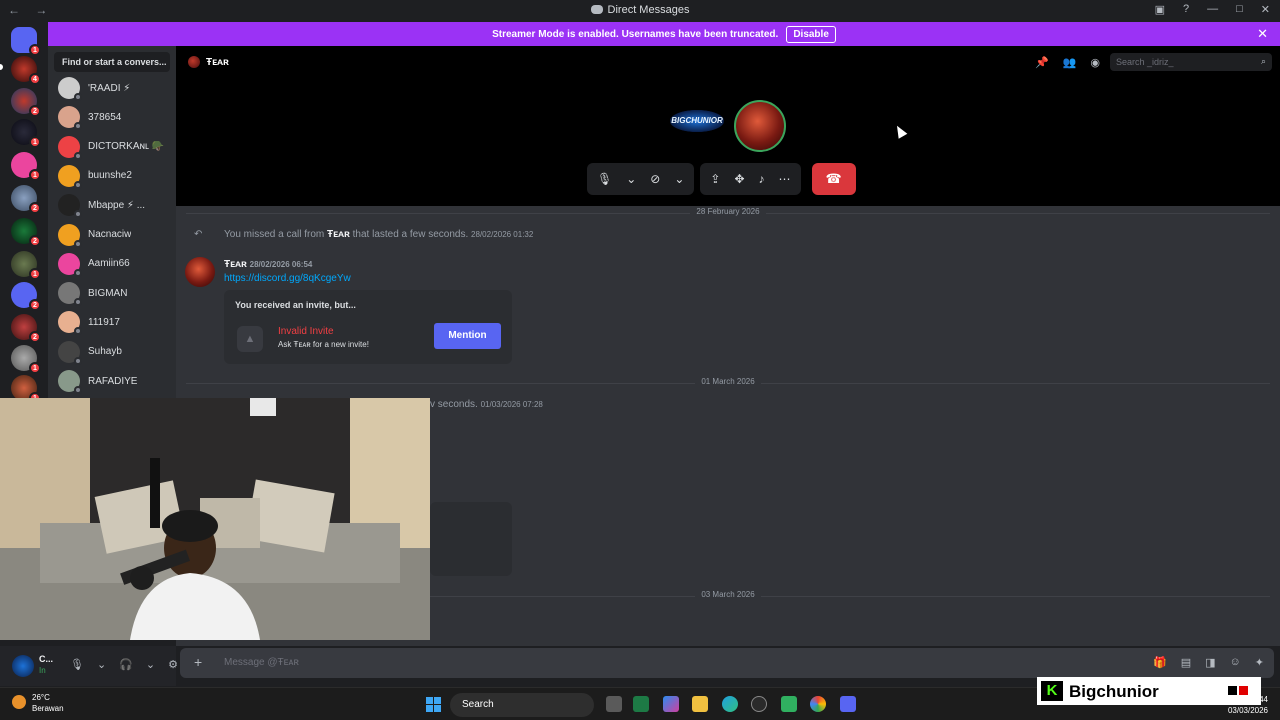 The image size is (1280, 720). Describe the element at coordinates (1070, 62) in the screenshot. I see `add-friends-icon: 👥` at that location.